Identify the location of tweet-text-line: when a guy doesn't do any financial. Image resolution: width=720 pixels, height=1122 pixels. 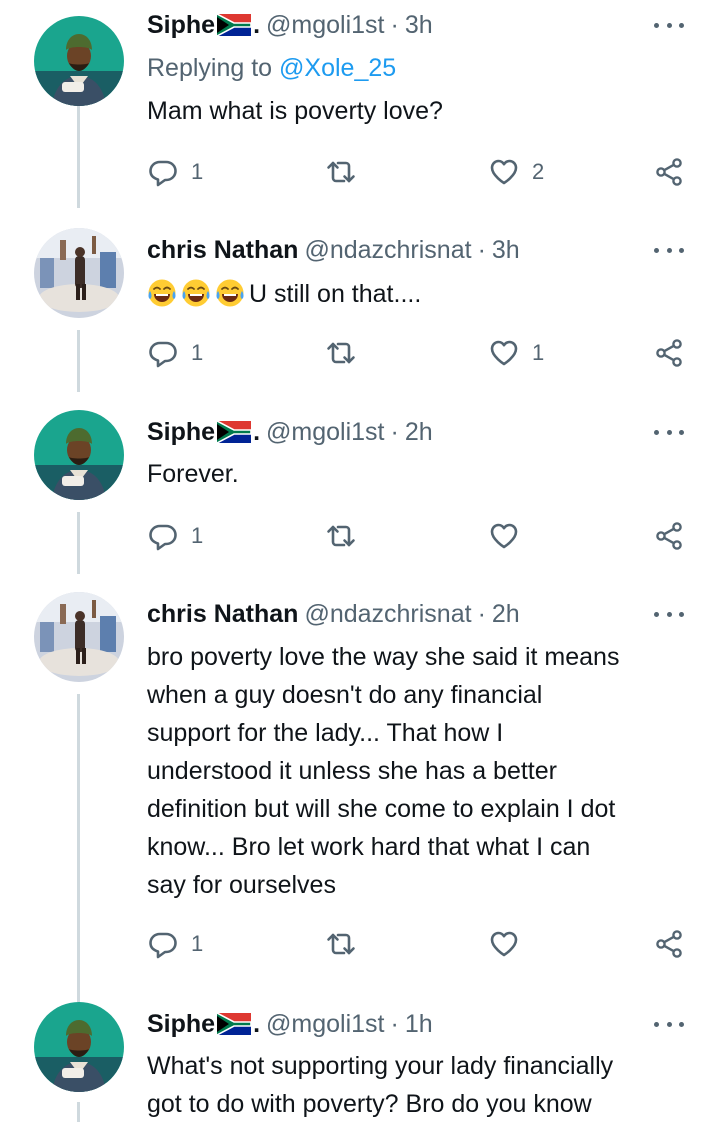
(345, 695).